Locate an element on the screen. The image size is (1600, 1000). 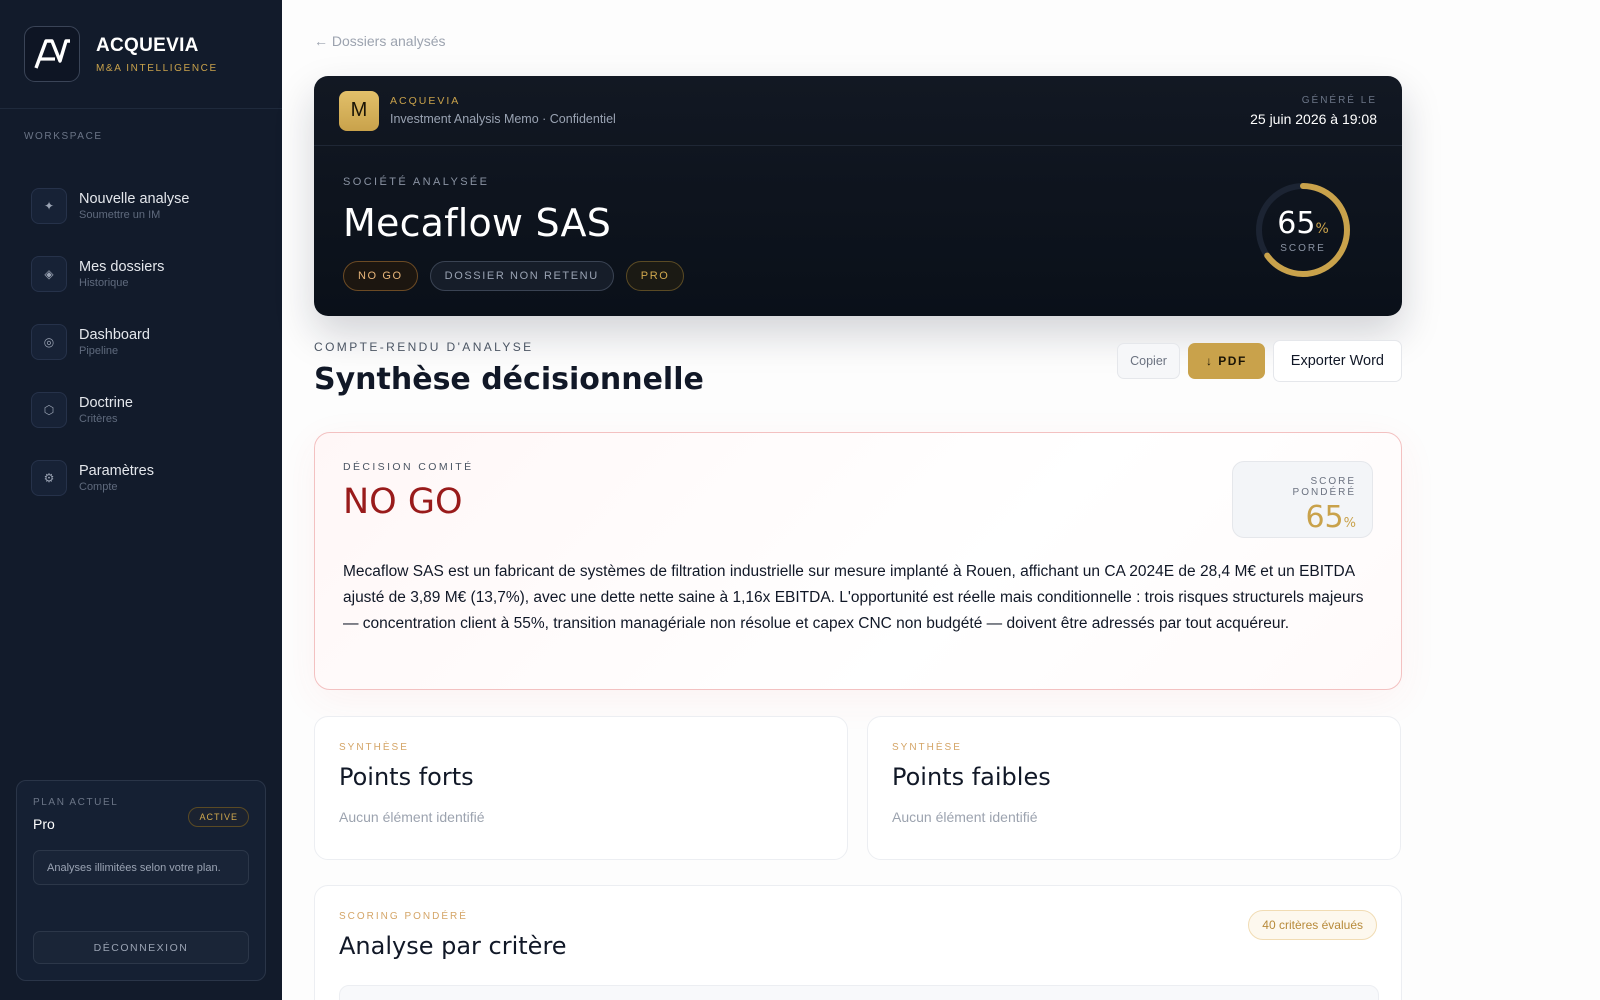
target-icon: ◎ is located at coordinates (49, 342).